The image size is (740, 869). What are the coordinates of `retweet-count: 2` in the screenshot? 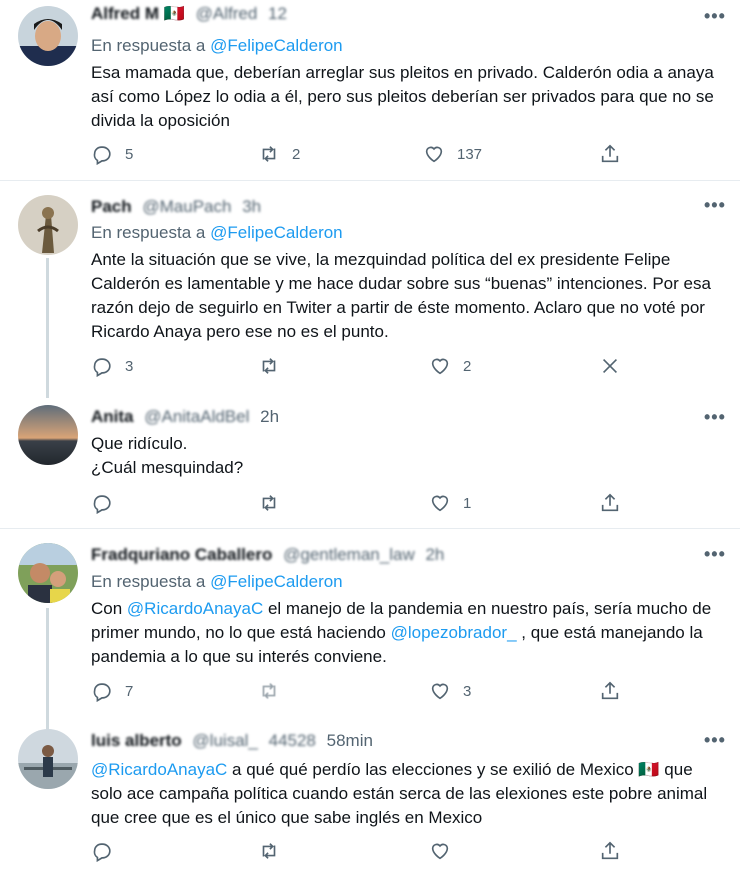 It's located at (296, 154).